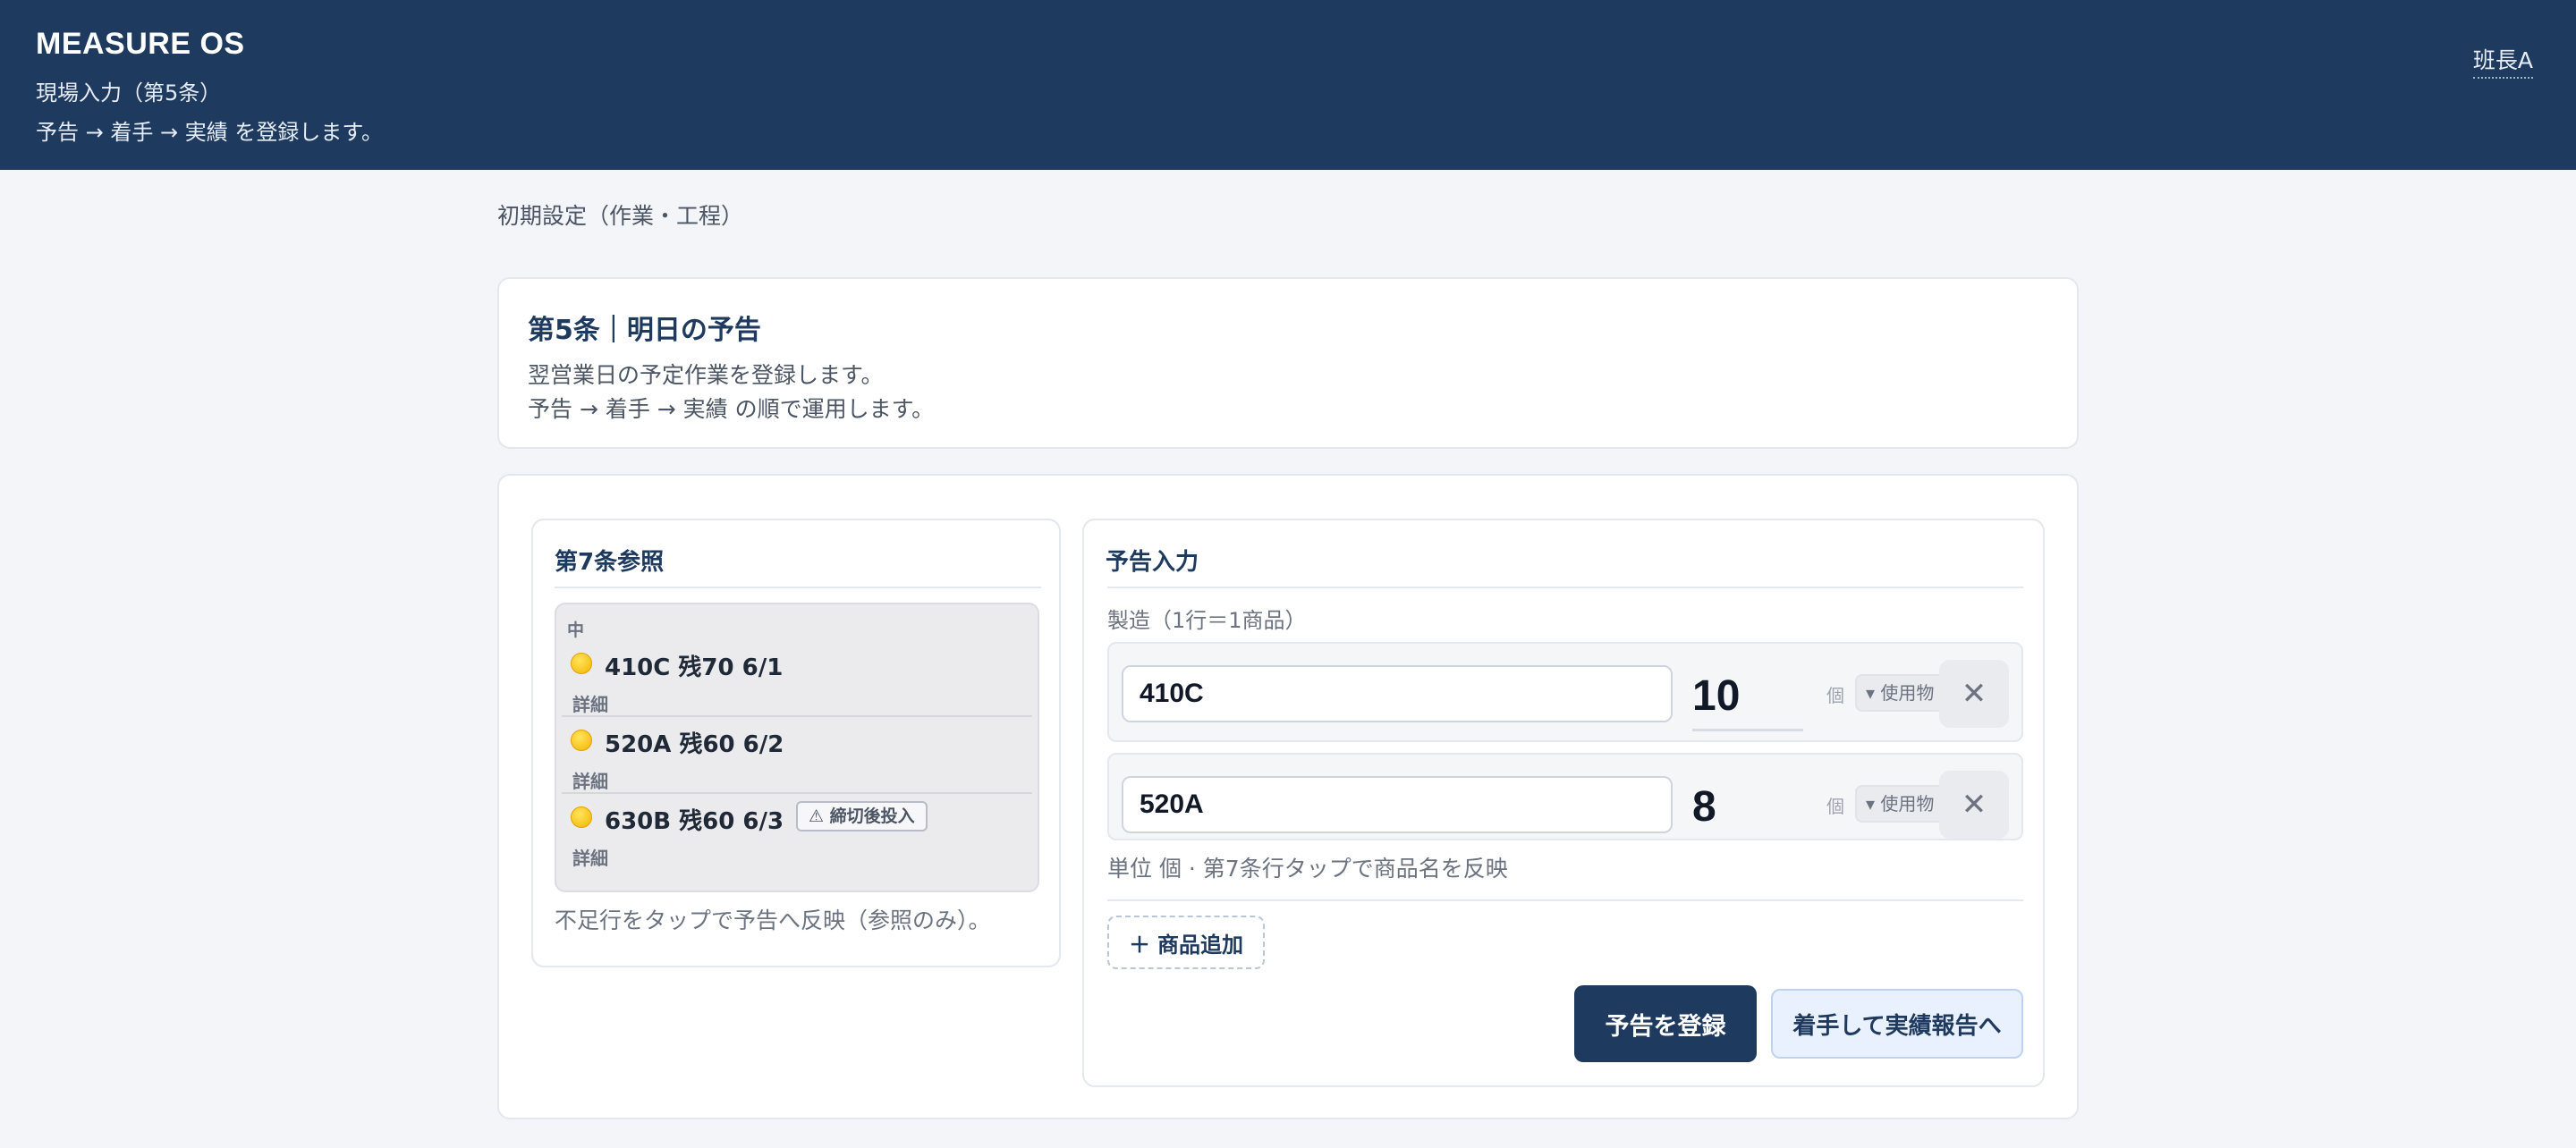 This screenshot has height=1148, width=2576. I want to click on reference-item-text: 520A 残60 6/2, so click(694, 744).